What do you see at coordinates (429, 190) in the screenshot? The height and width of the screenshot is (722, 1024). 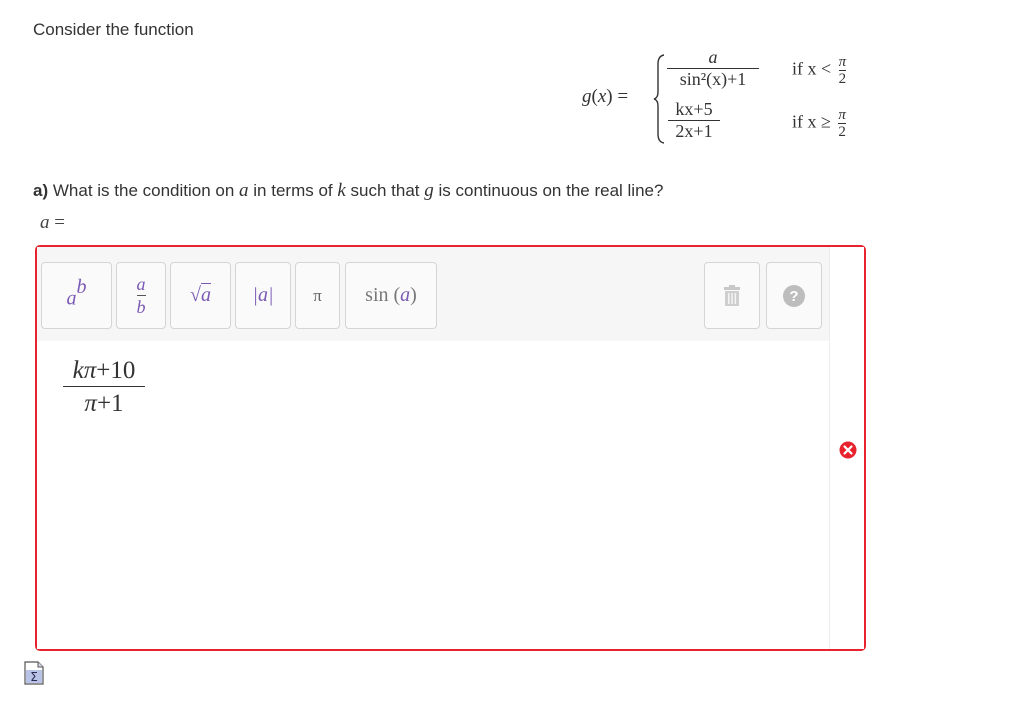 I see `question-var-g: g` at bounding box center [429, 190].